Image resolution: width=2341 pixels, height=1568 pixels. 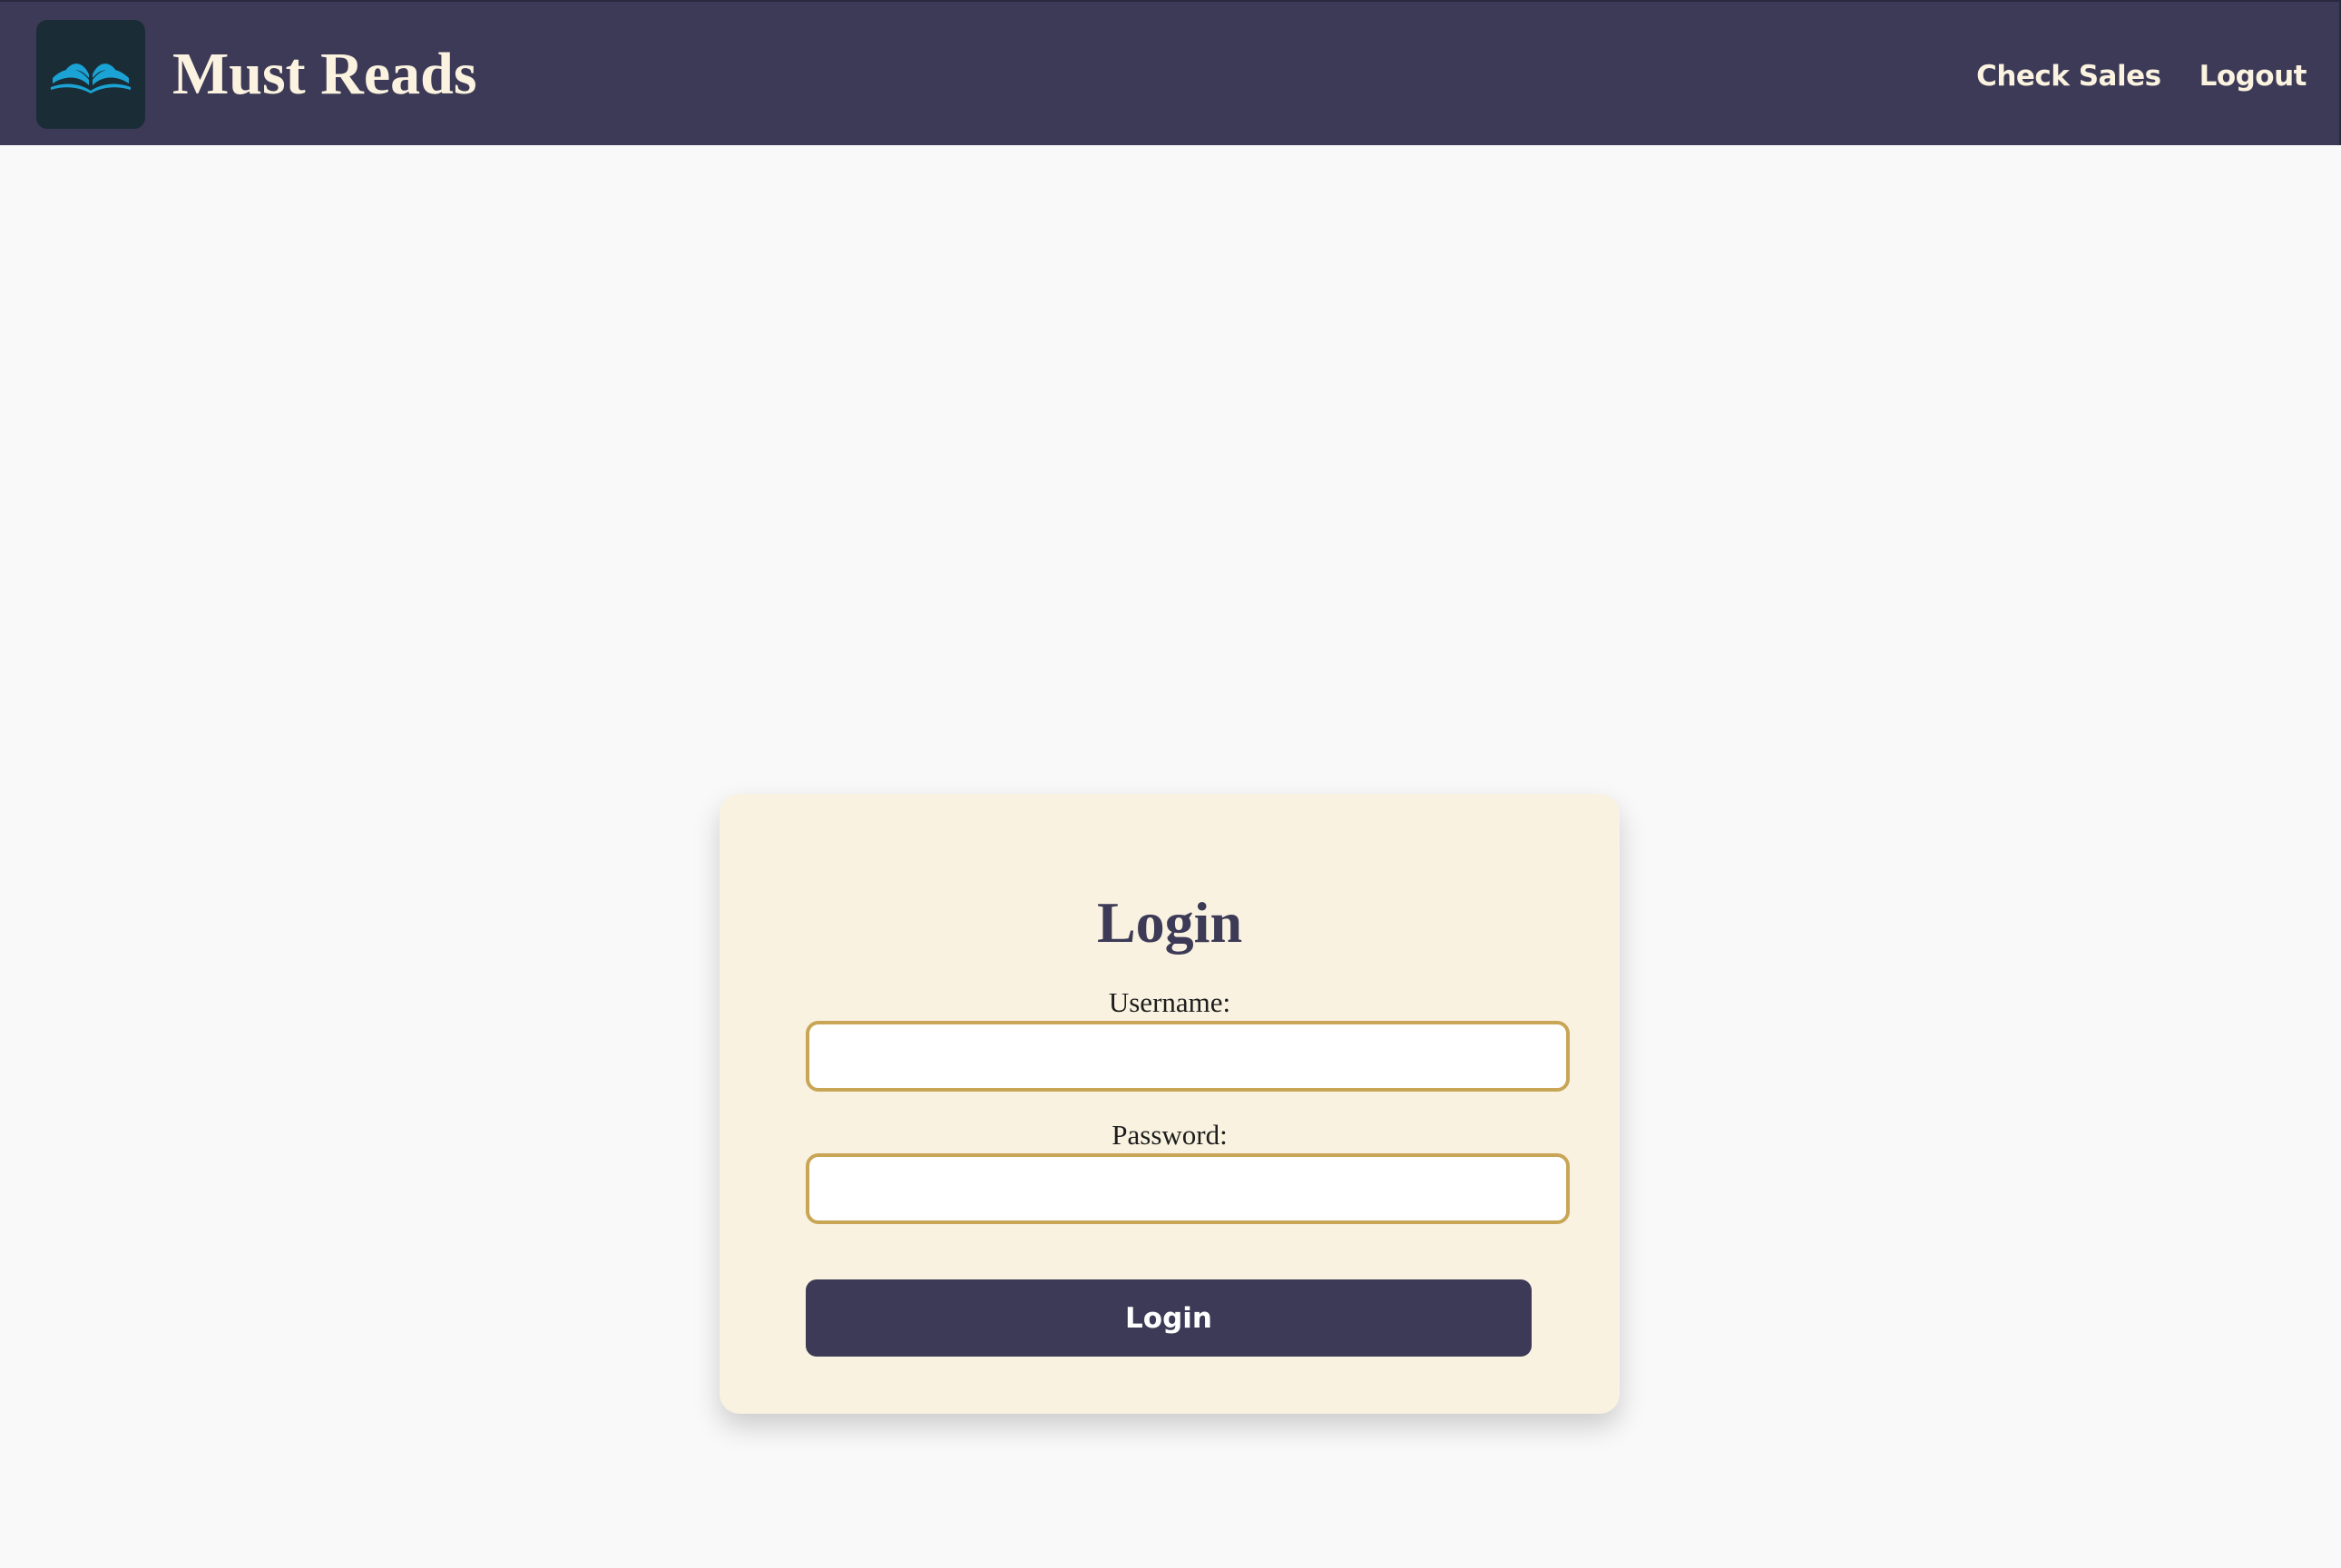 What do you see at coordinates (1169, 1318) in the screenshot?
I see `login-button: Login` at bounding box center [1169, 1318].